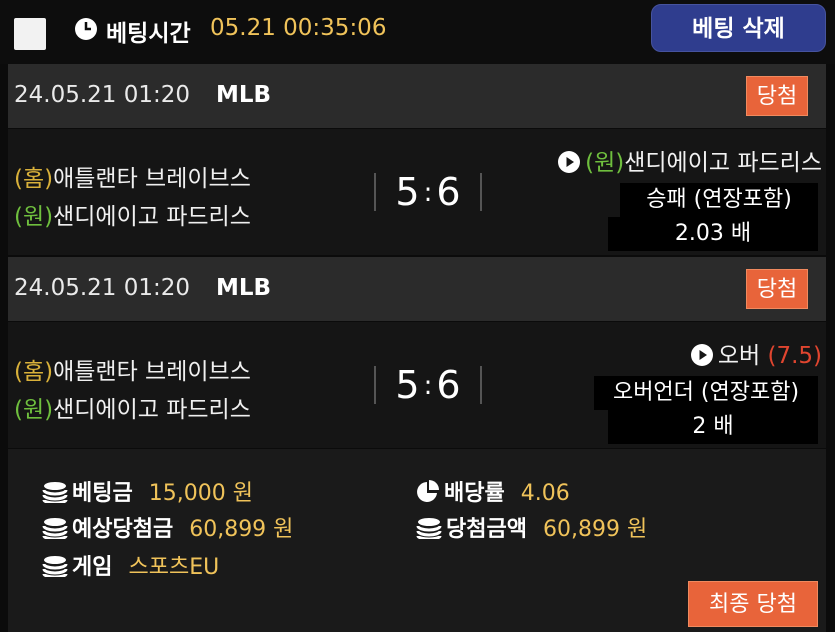 The image size is (835, 632). I want to click on pick-line: (7.5), so click(794, 356).